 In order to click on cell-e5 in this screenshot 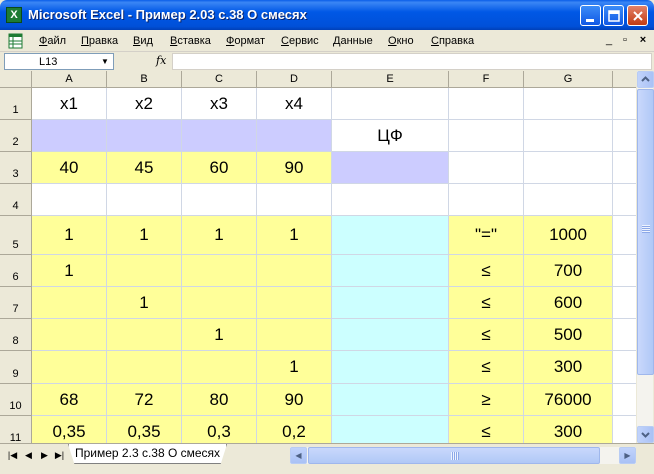, I will do `click(390, 235)`.